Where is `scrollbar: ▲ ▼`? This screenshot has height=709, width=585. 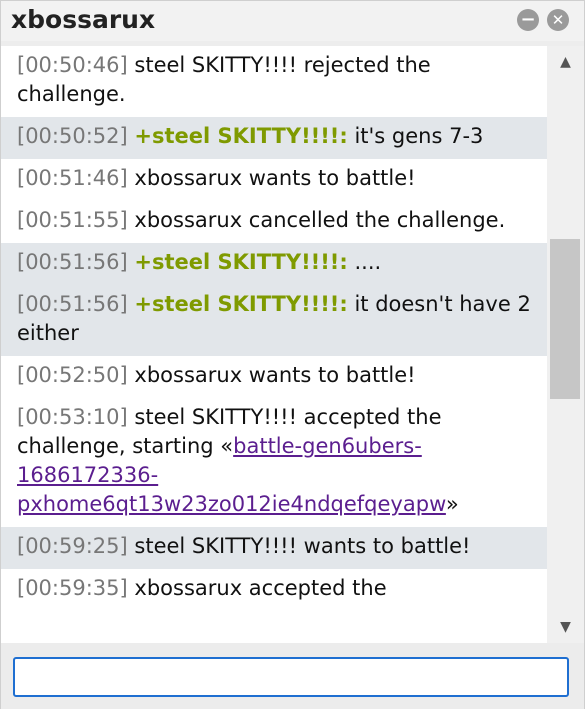 scrollbar: ▲ ▼ is located at coordinates (565, 344).